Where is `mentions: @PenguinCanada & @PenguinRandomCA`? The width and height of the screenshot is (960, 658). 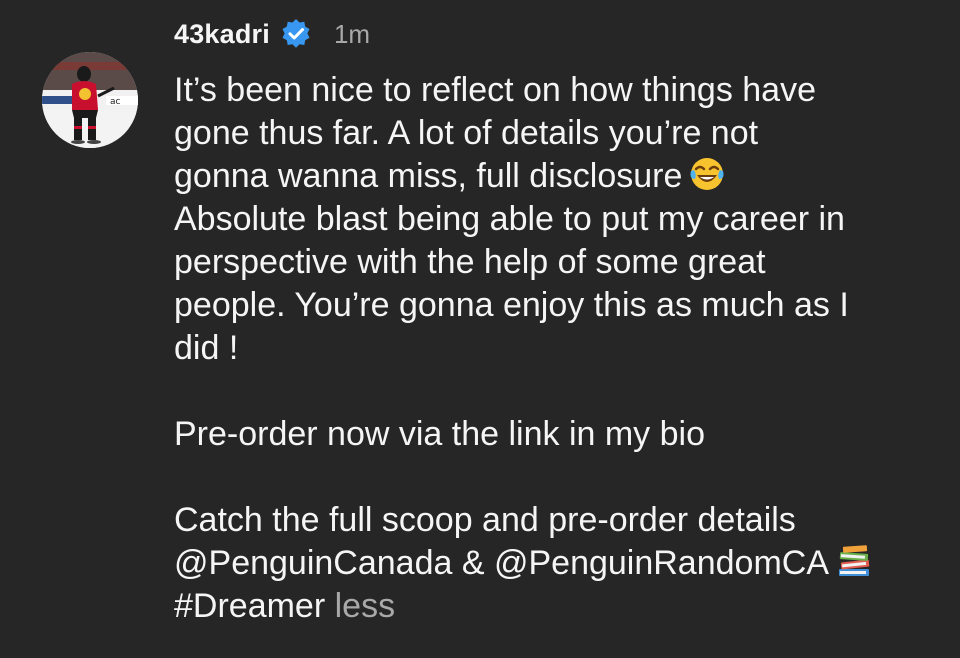 mentions: @PenguinCanada & @PenguinRandomCA is located at coordinates (501, 563).